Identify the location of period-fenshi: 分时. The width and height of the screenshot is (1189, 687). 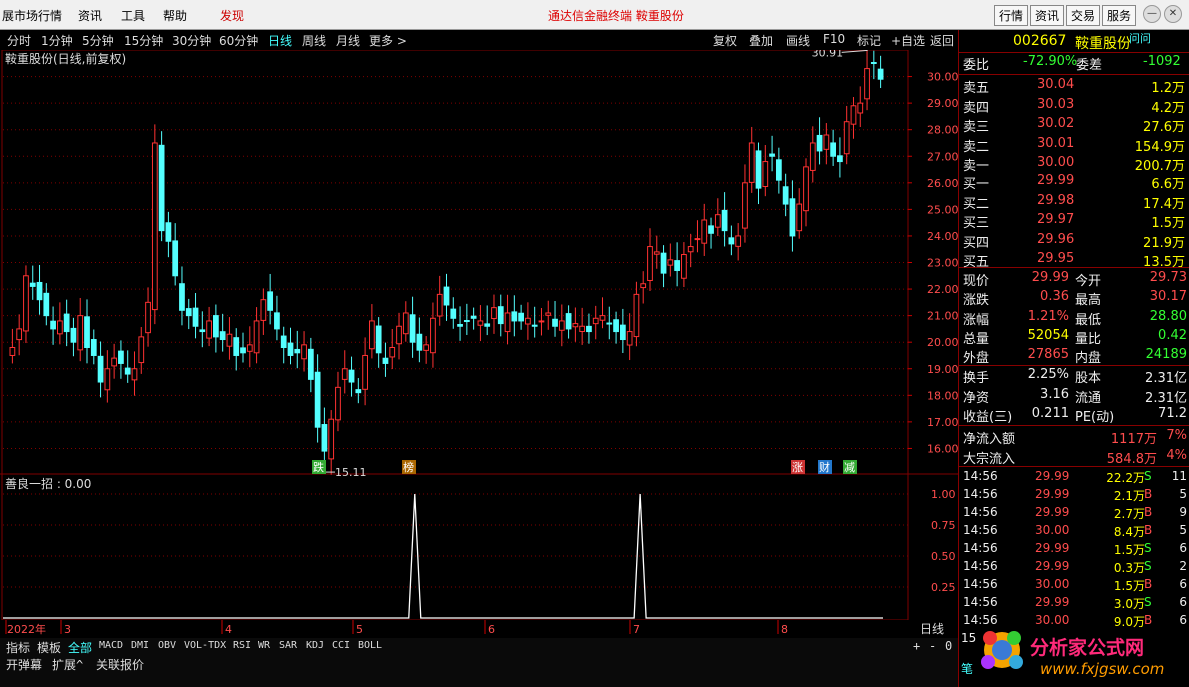
(19, 40).